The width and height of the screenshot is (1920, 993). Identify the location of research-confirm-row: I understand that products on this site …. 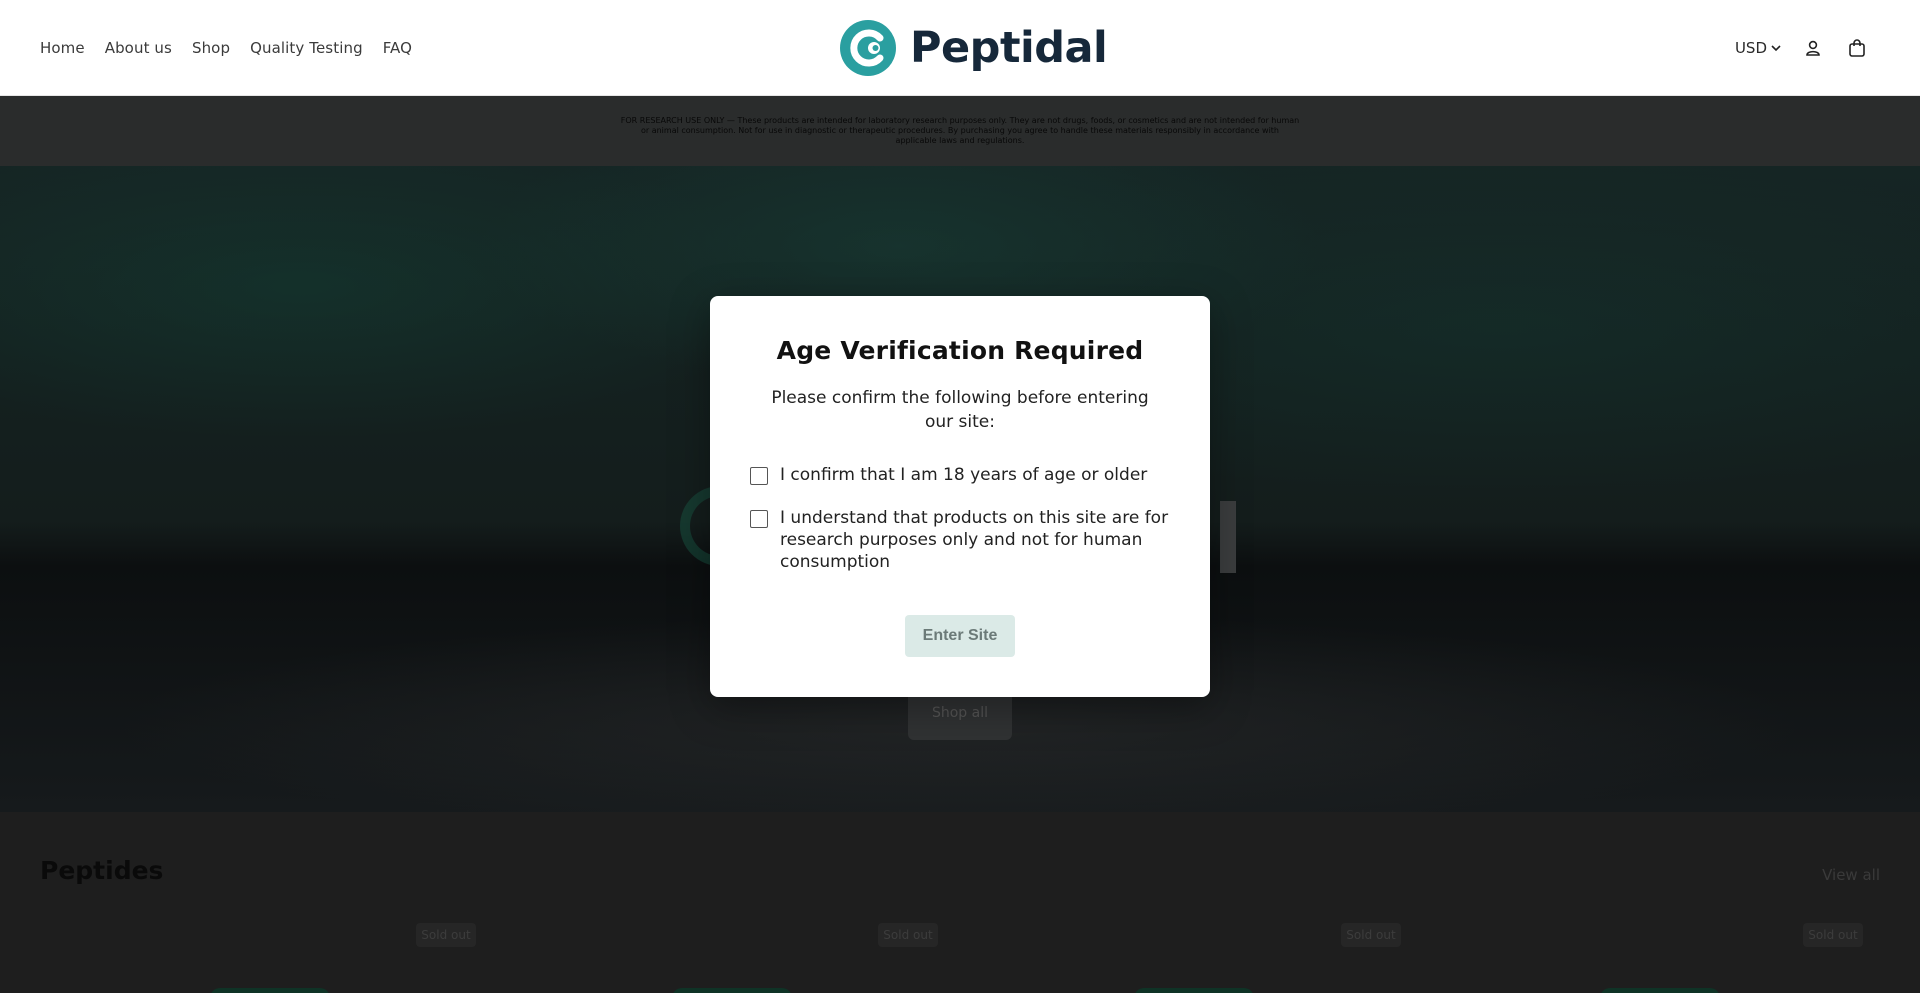
(960, 540).